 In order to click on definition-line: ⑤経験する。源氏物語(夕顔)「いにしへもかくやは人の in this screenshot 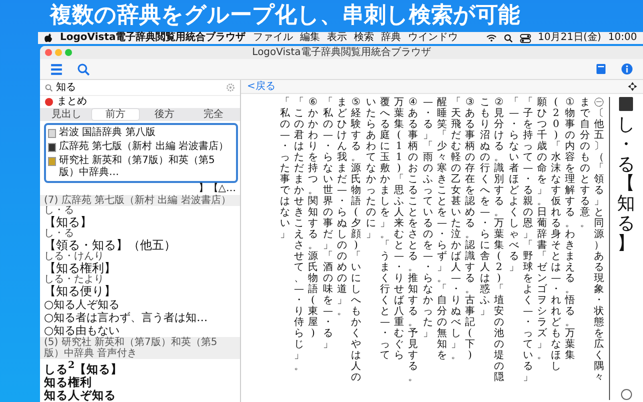, I will do `click(356, 240)`.